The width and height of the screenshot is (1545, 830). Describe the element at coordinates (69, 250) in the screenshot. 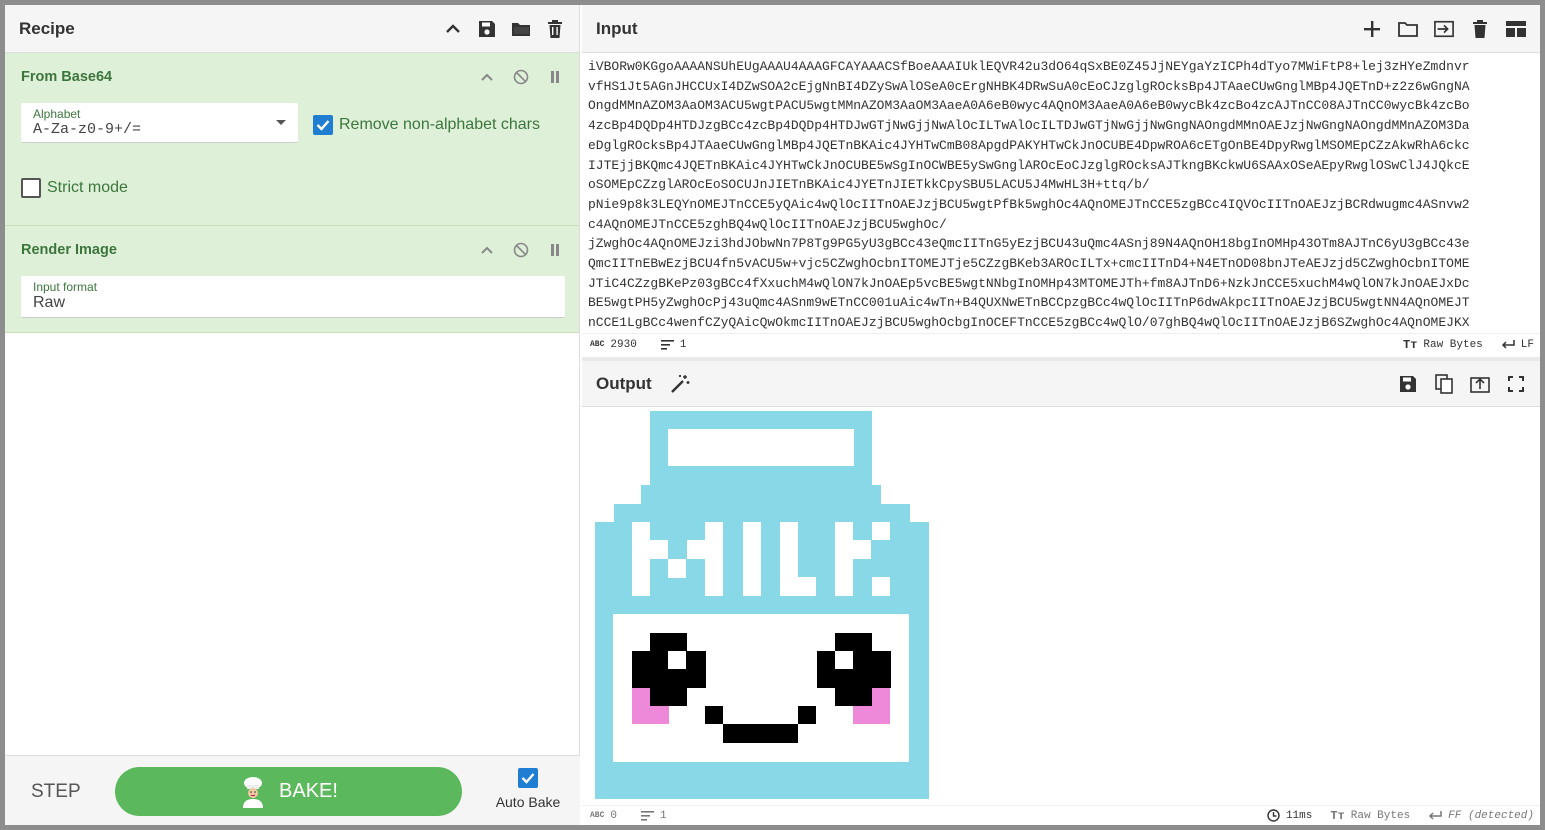

I see `operation-name: Render Image` at that location.